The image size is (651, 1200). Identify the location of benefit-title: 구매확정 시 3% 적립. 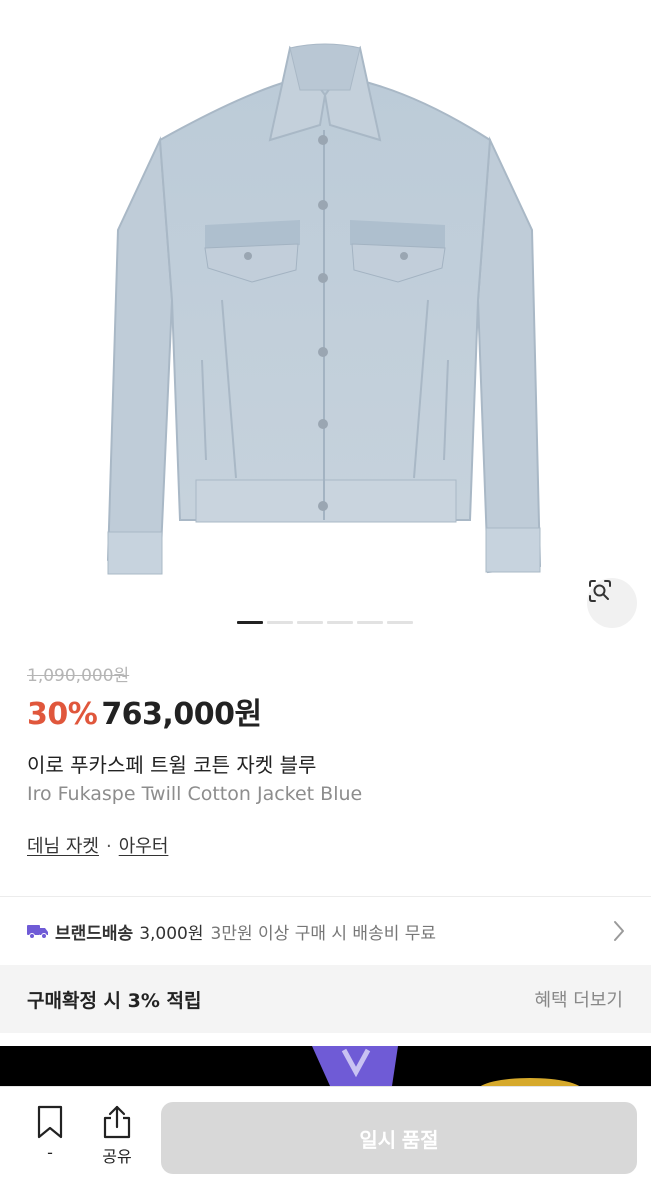
(114, 1000).